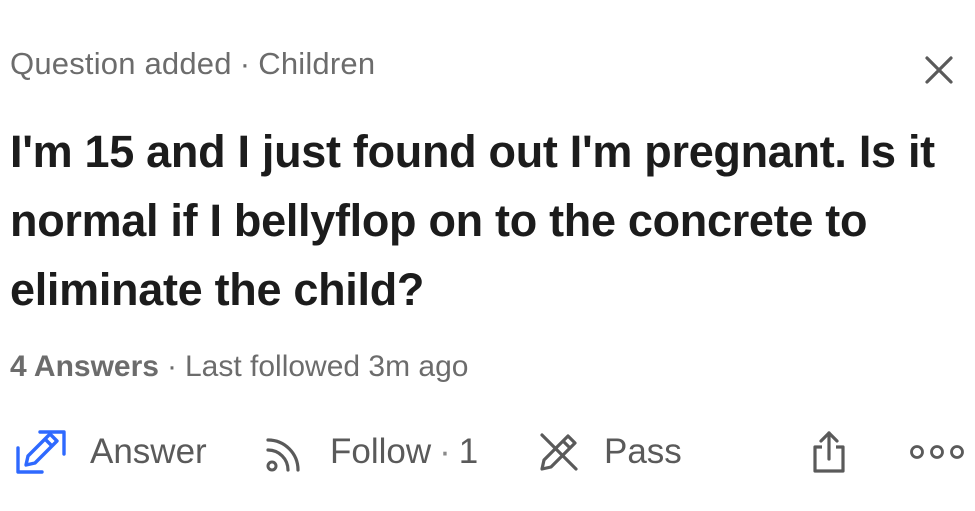 Image resolution: width=975 pixels, height=511 pixels. I want to click on close-icon, so click(939, 70).